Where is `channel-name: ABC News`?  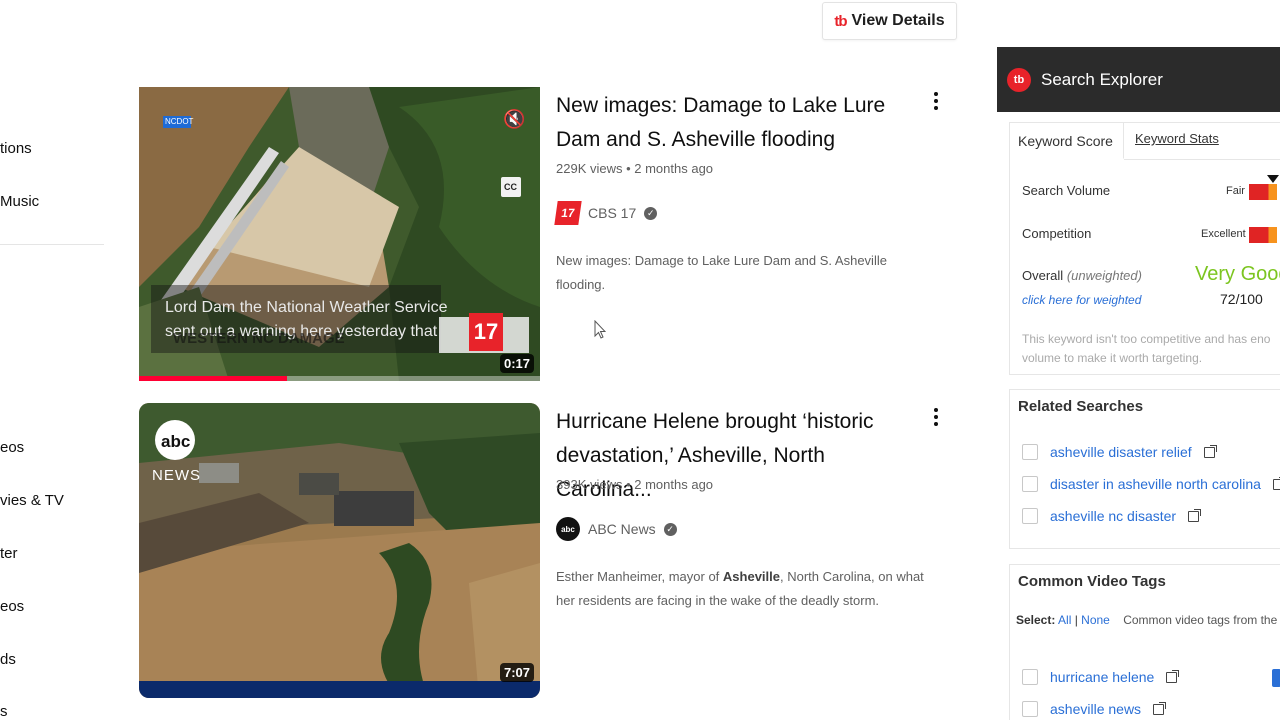
channel-name: ABC News is located at coordinates (622, 529).